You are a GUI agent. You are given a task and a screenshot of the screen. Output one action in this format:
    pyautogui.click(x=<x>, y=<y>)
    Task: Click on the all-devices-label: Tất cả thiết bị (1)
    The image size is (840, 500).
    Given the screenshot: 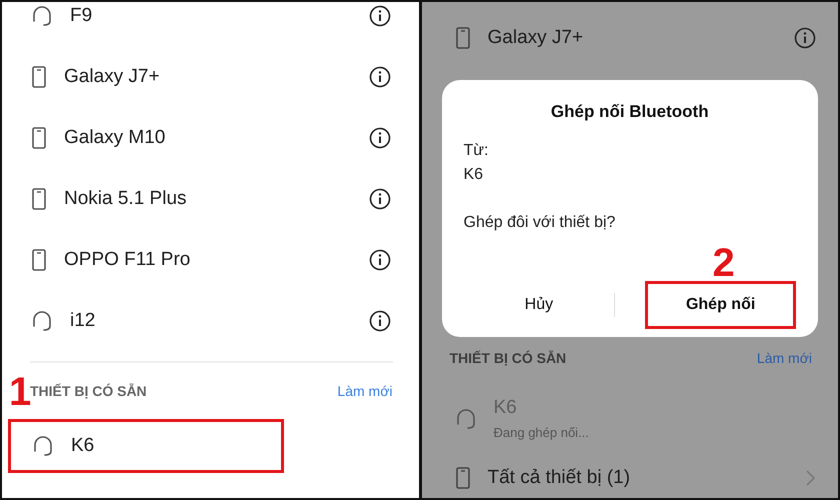 What is the action you would take?
    pyautogui.click(x=560, y=478)
    